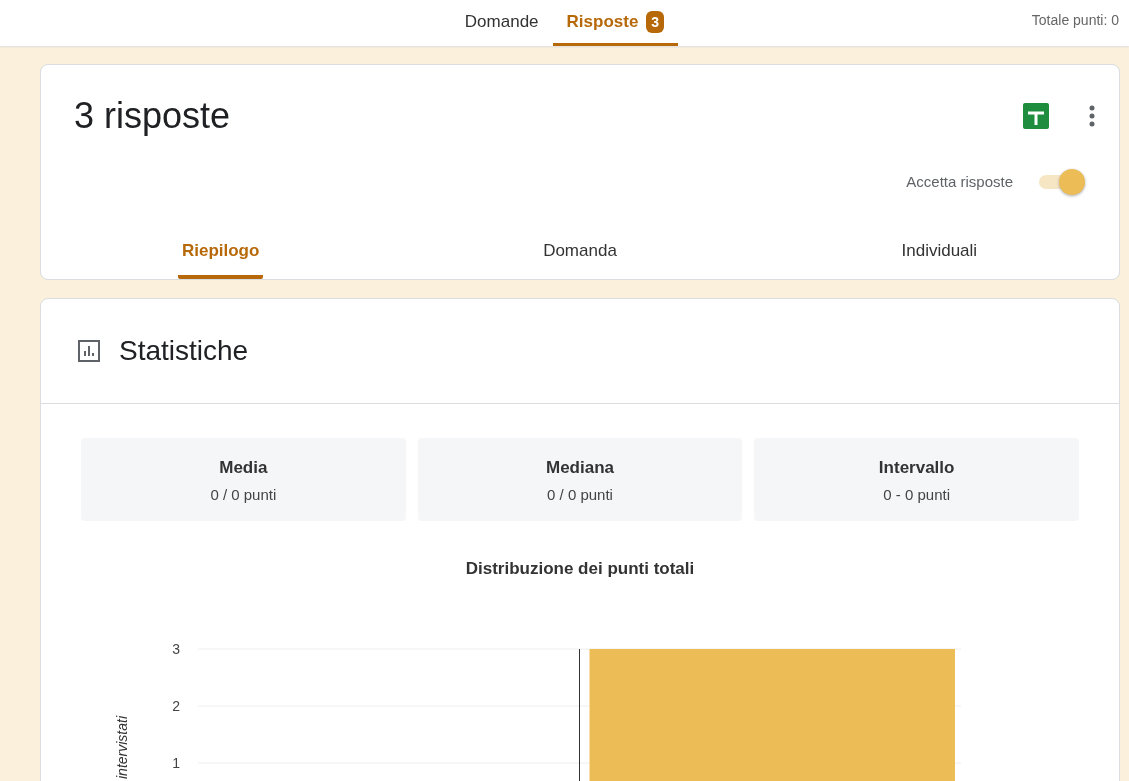 This screenshot has height=781, width=1129. What do you see at coordinates (89, 351) in the screenshot?
I see `bar-chart-icon` at bounding box center [89, 351].